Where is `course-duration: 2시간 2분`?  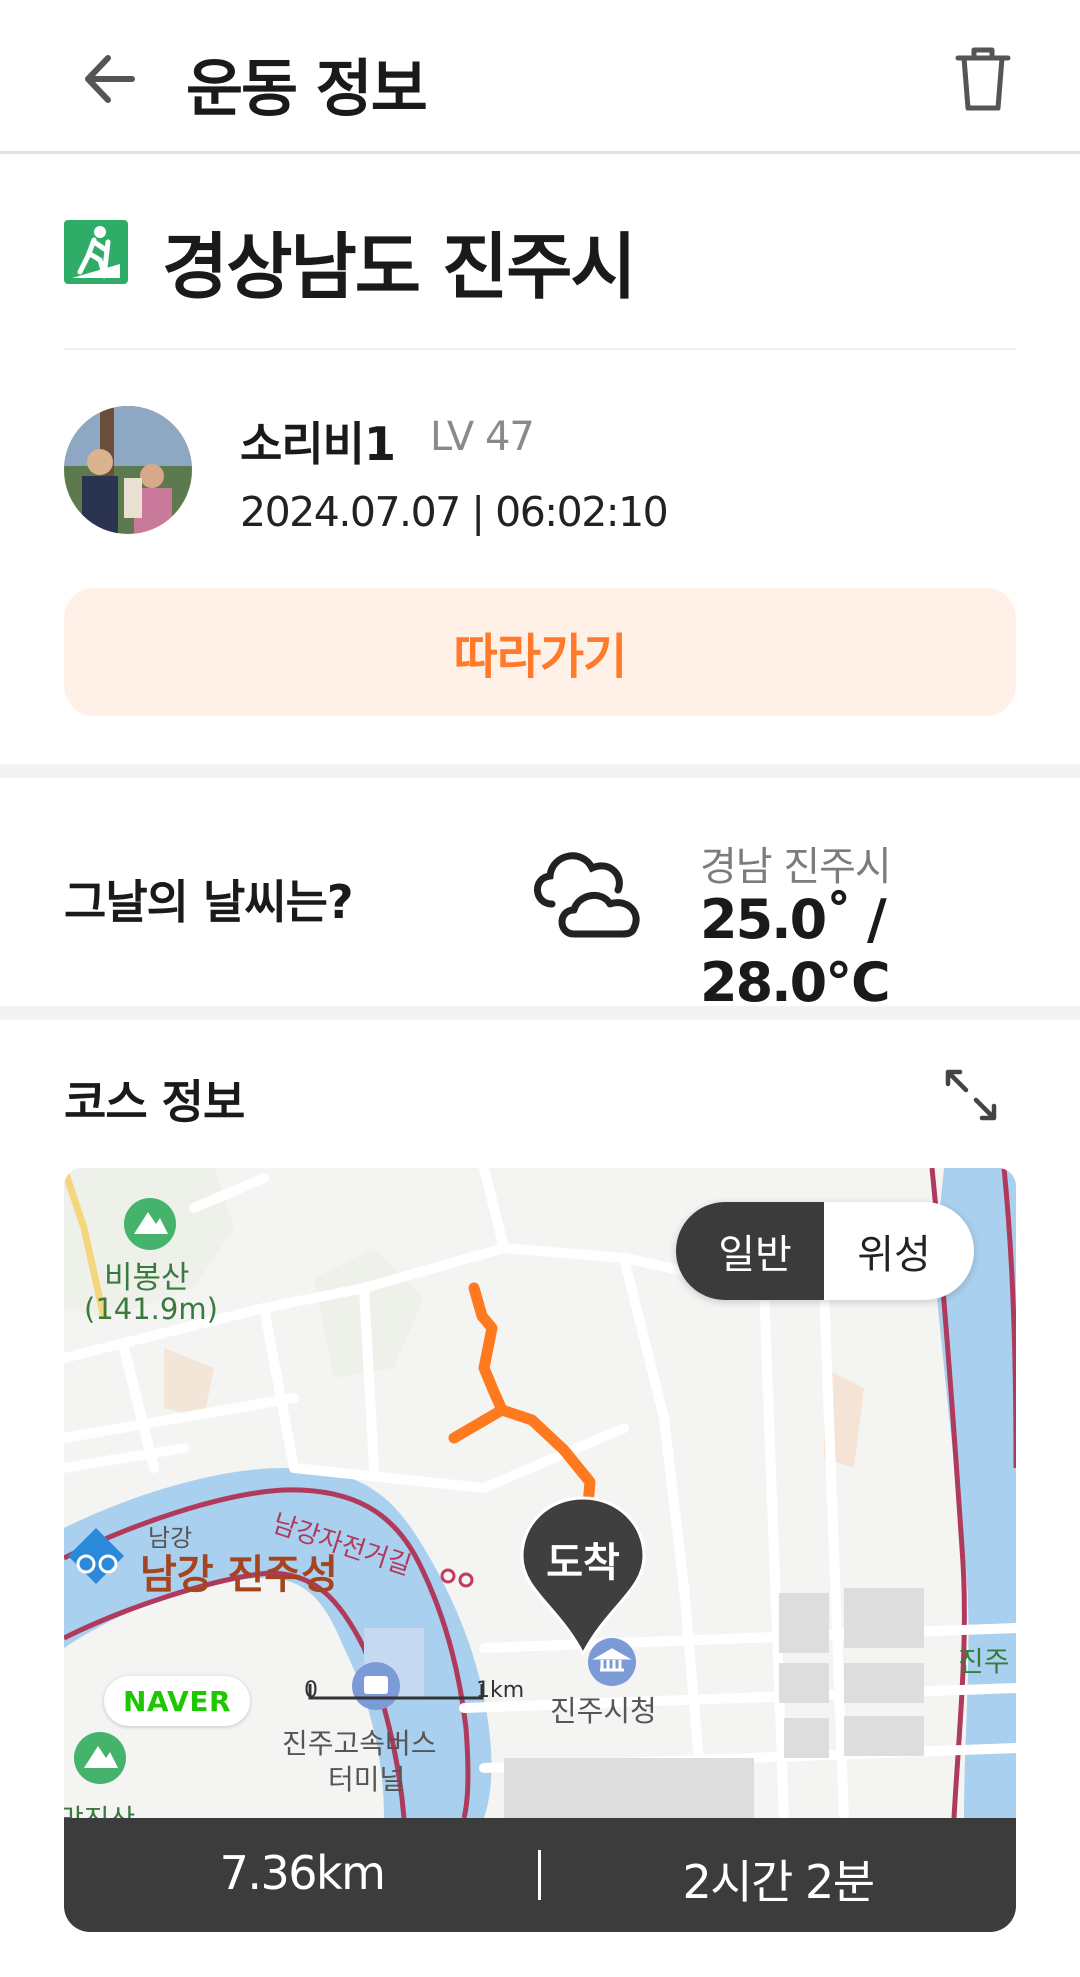 course-duration: 2시간 2분 is located at coordinates (778, 1882).